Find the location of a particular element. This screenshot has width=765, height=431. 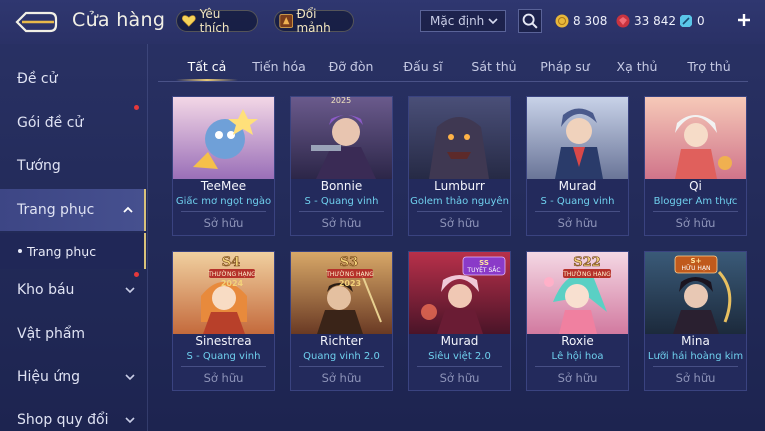

sidebar-item-recommended-bundles: Gói đề cử is located at coordinates (73, 123).